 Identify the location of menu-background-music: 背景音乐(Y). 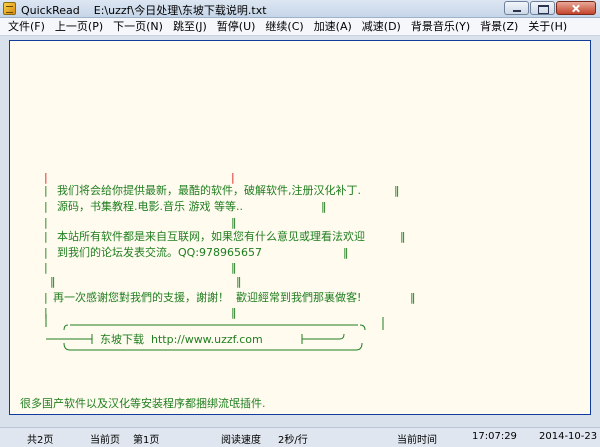
(440, 27).